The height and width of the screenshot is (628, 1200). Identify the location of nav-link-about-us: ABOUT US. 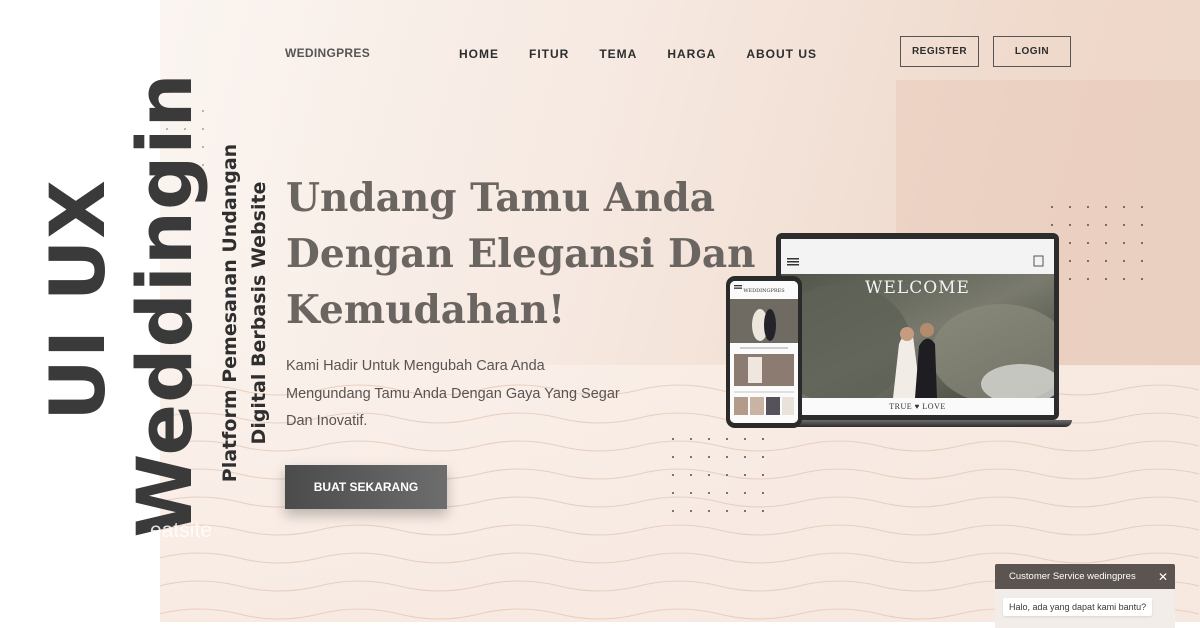
(781, 54).